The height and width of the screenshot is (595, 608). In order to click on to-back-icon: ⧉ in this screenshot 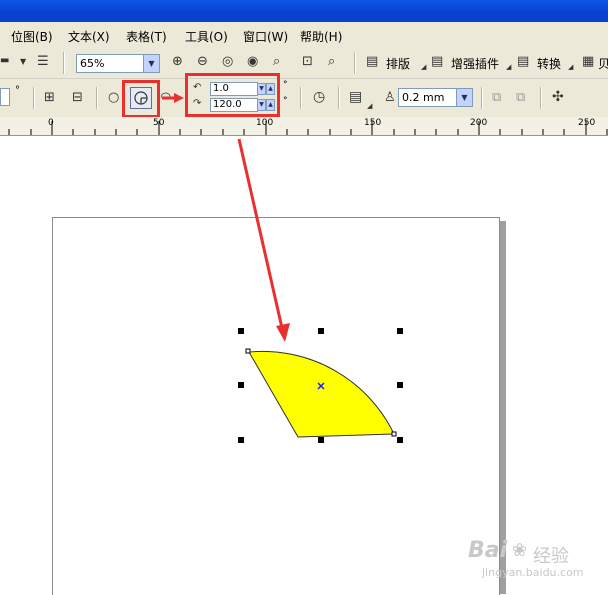, I will do `click(521, 97)`.